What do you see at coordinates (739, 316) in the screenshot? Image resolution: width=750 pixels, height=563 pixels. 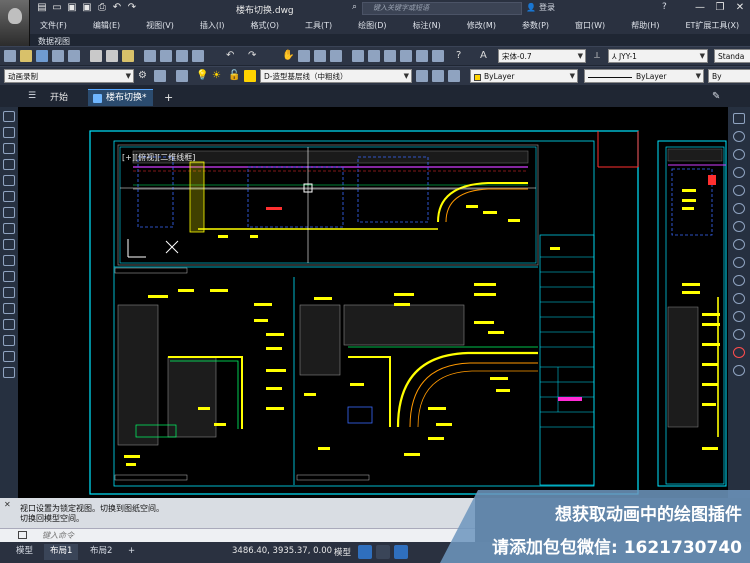 I see `node-snap-icon` at bounding box center [739, 316].